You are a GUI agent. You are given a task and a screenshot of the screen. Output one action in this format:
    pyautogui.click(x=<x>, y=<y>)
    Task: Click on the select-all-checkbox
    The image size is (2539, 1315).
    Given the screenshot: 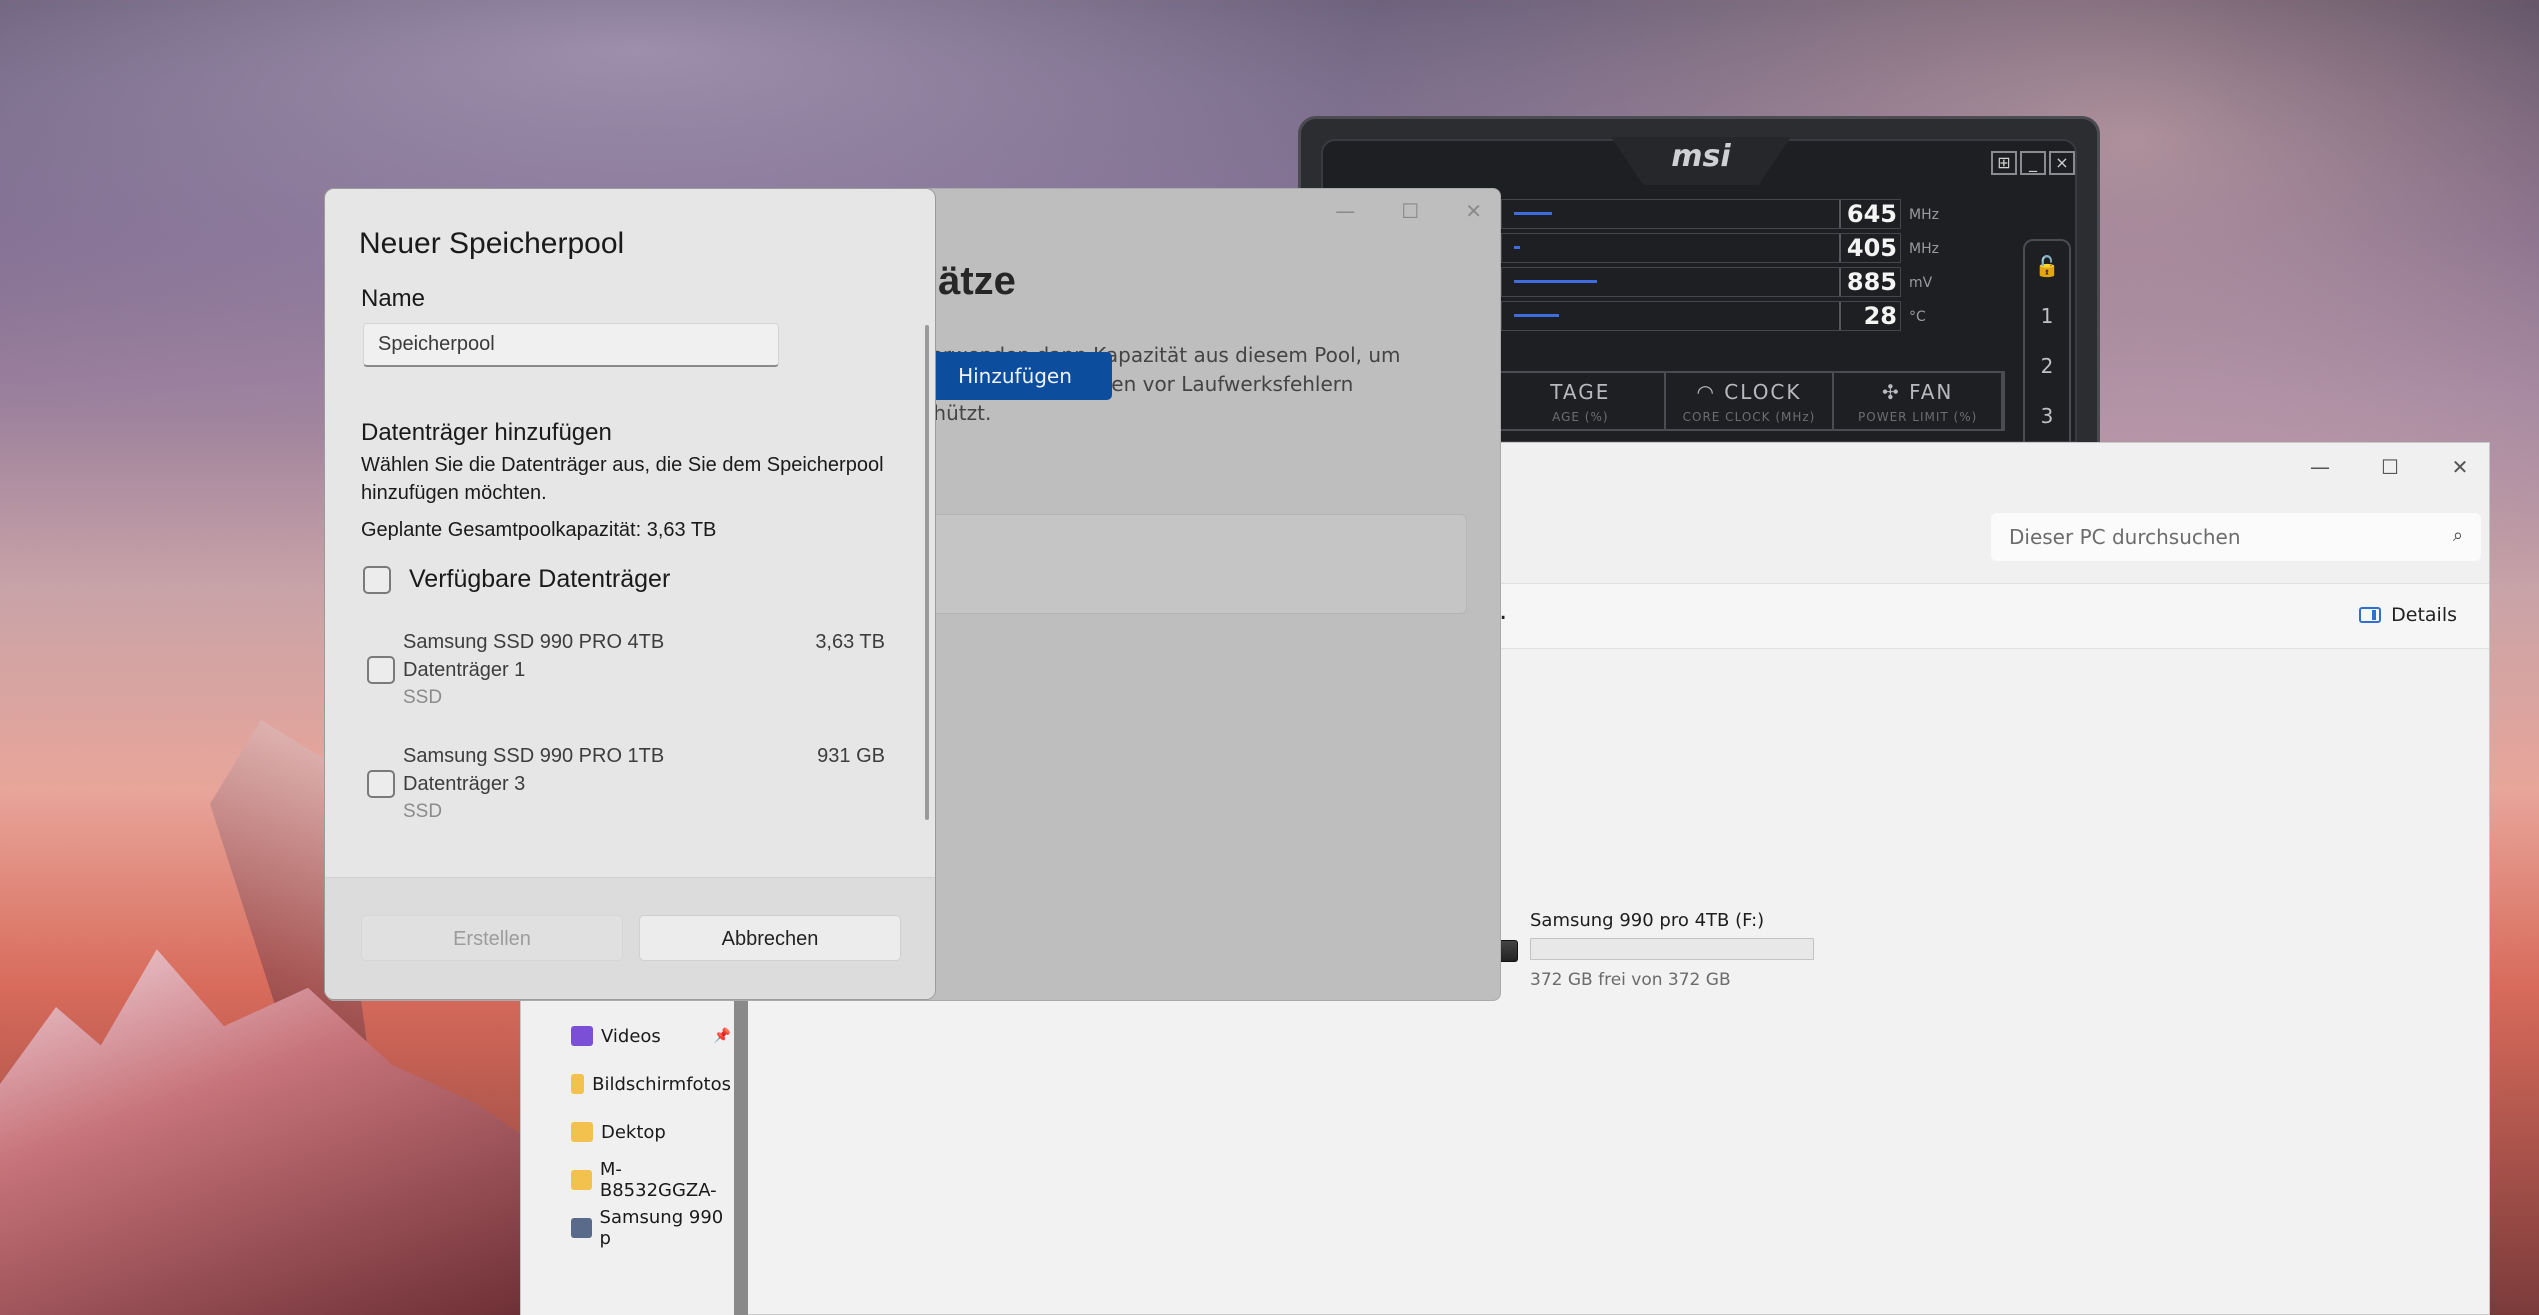 What is the action you would take?
    pyautogui.click(x=377, y=580)
    